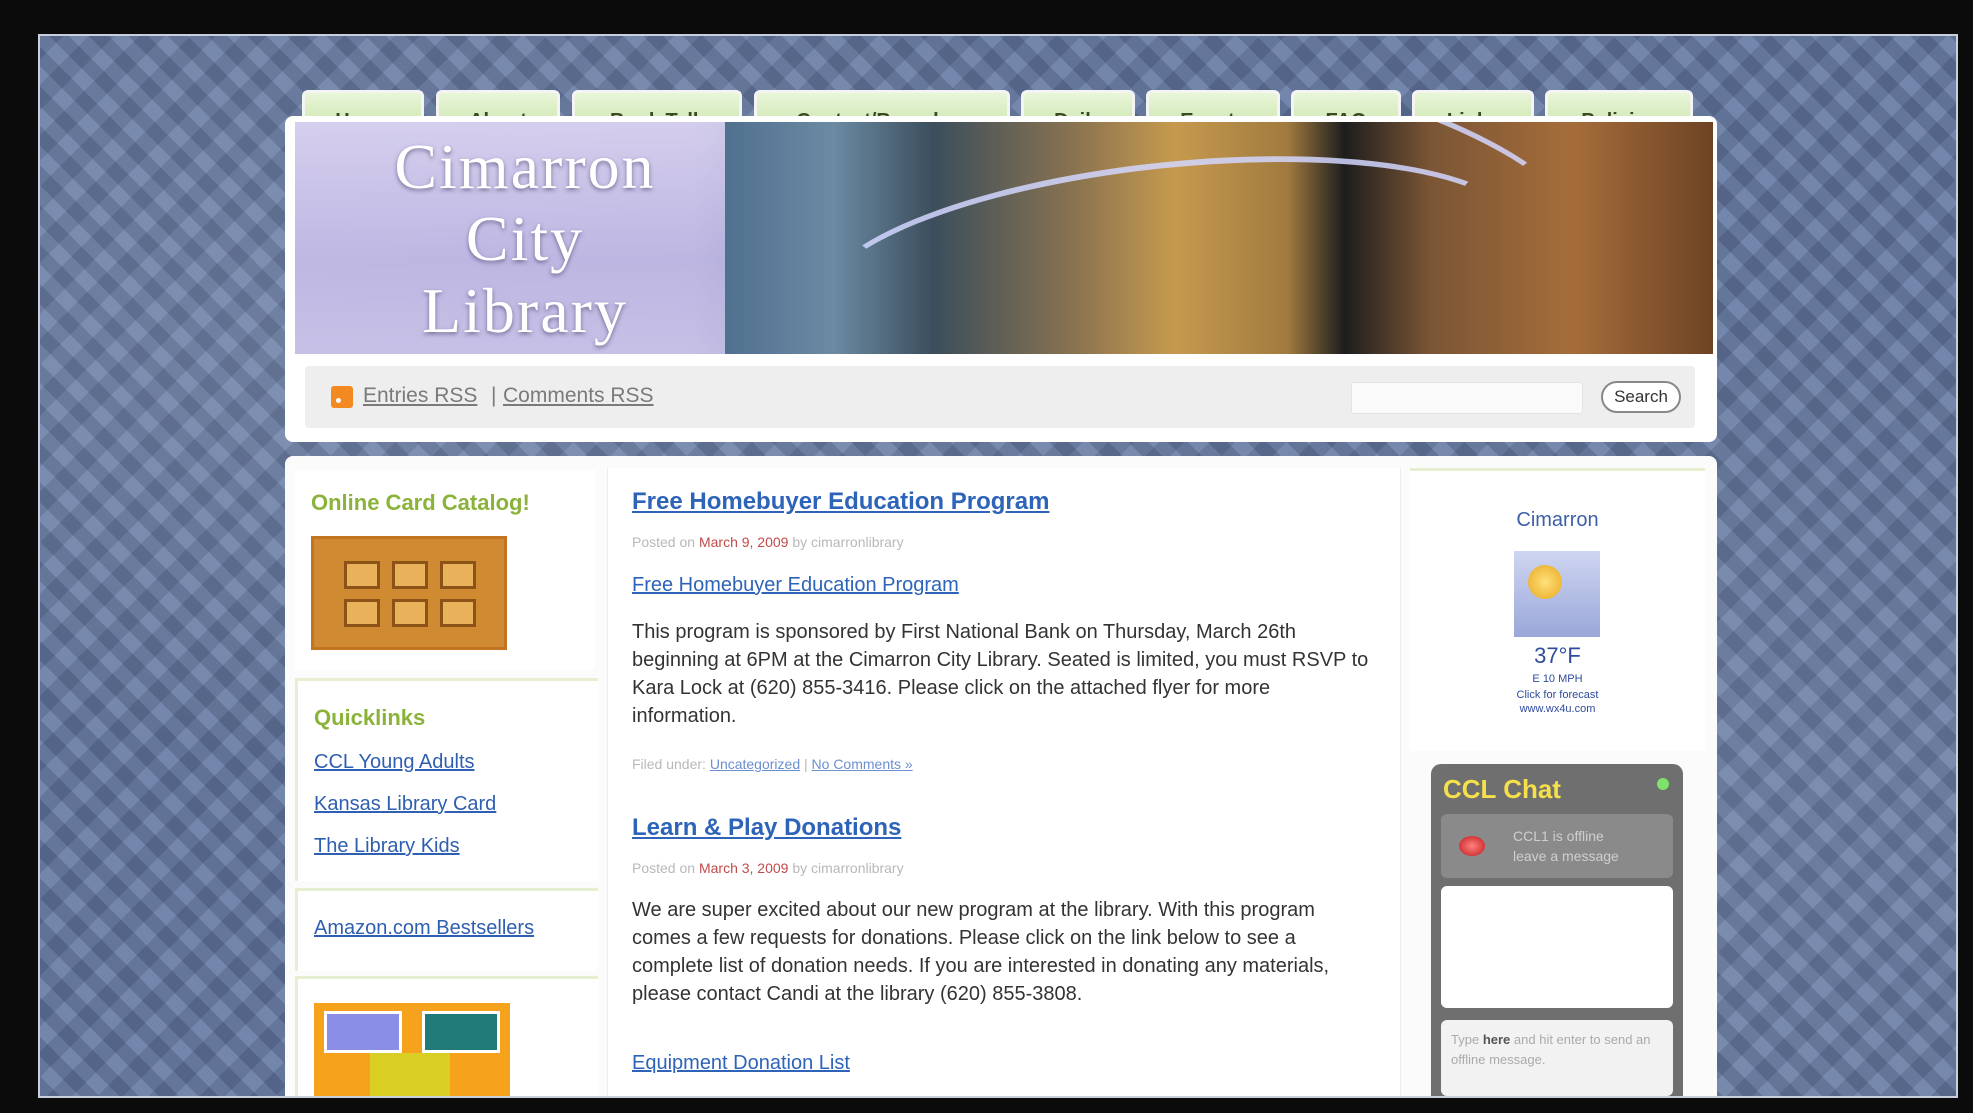 Image resolution: width=1973 pixels, height=1113 pixels. I want to click on quicklinks-heading: Quicklinks, so click(370, 717).